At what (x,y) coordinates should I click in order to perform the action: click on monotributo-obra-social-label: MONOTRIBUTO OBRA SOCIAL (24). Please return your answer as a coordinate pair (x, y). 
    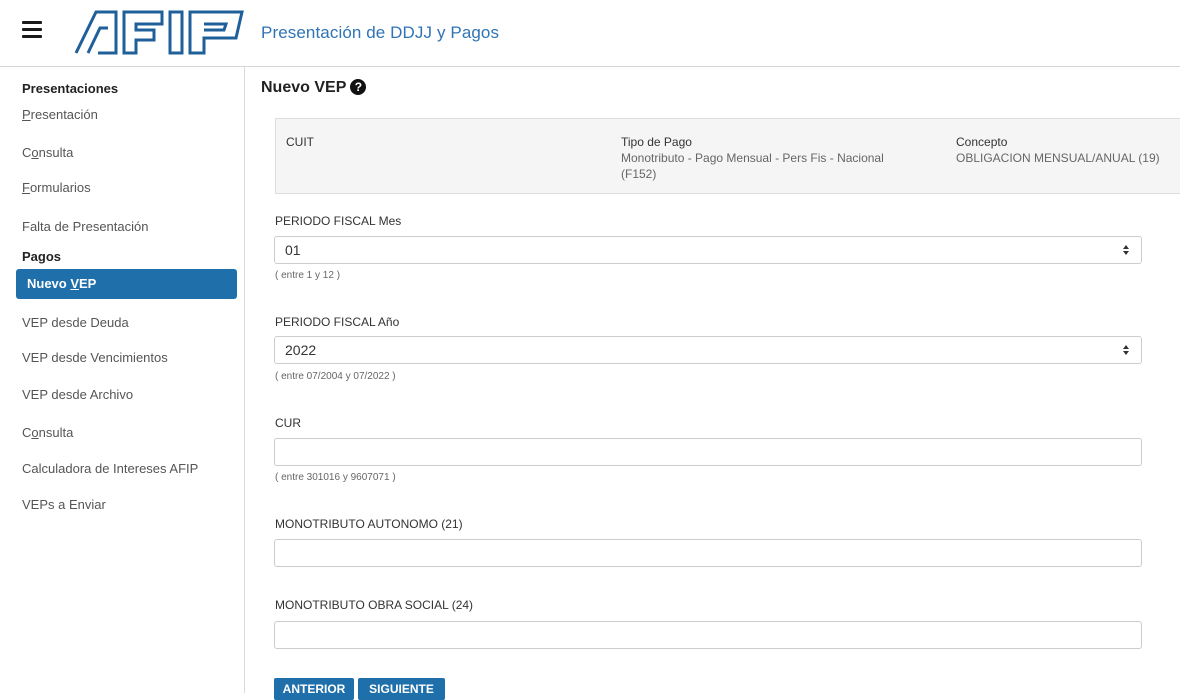
    Looking at the image, I should click on (374, 605).